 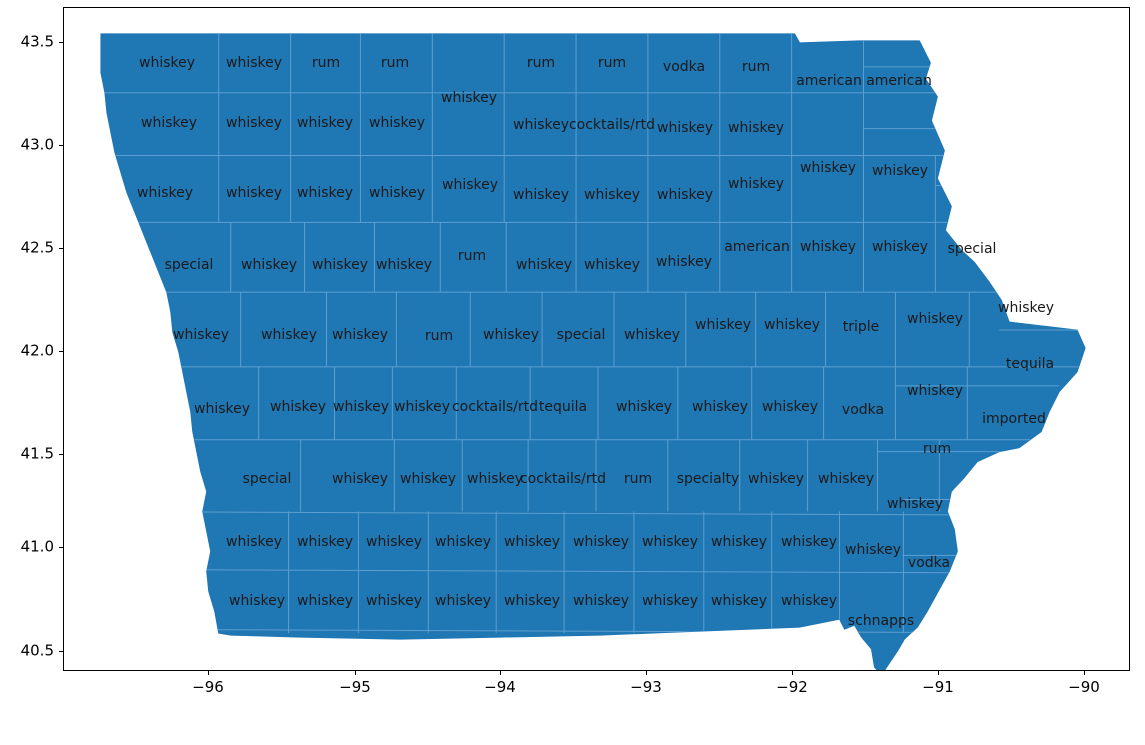 What do you see at coordinates (646, 687) in the screenshot?
I see `x-tick-label: −93` at bounding box center [646, 687].